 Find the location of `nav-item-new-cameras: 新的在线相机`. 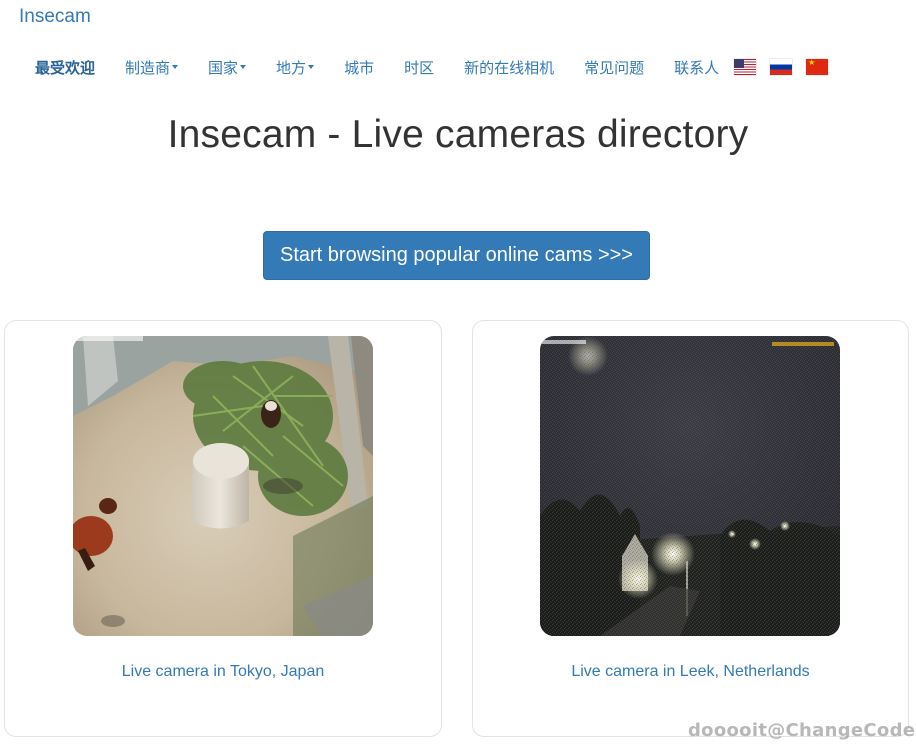

nav-item-new-cameras: 新的在线相机 is located at coordinates (509, 67).